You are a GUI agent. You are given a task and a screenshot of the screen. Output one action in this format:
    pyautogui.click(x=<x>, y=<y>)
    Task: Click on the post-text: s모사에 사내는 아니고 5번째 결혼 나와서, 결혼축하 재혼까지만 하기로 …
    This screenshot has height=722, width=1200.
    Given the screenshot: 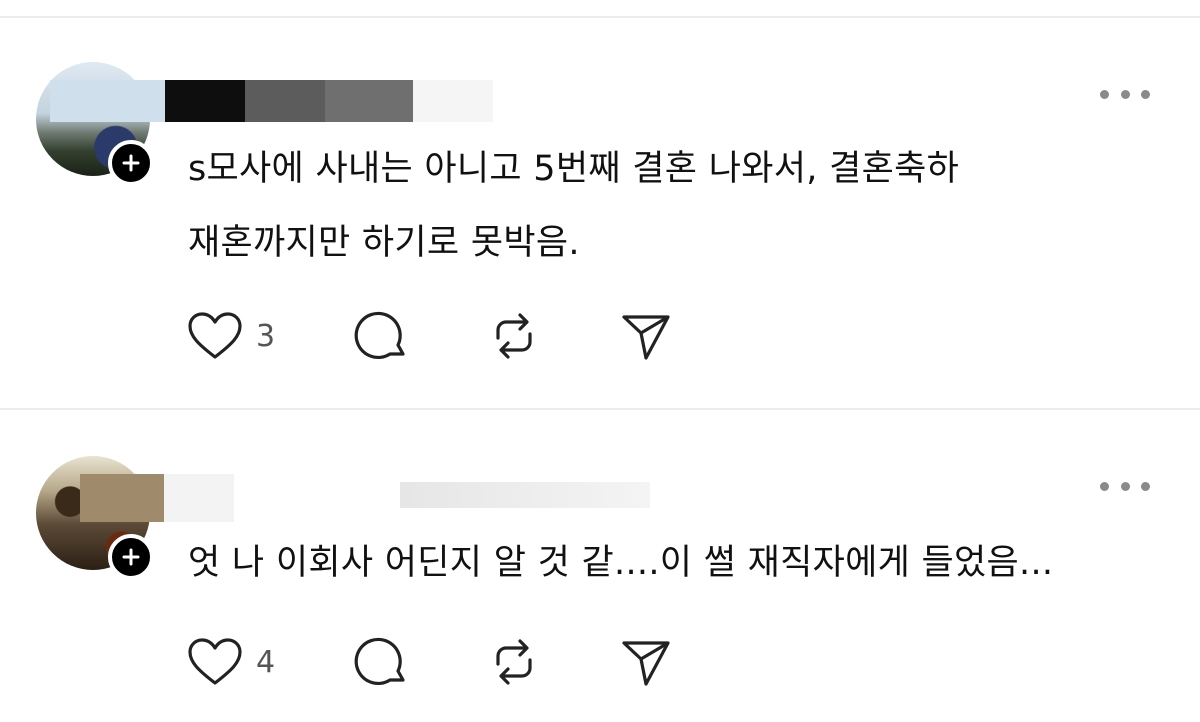 What is the action you would take?
    pyautogui.click(x=574, y=206)
    